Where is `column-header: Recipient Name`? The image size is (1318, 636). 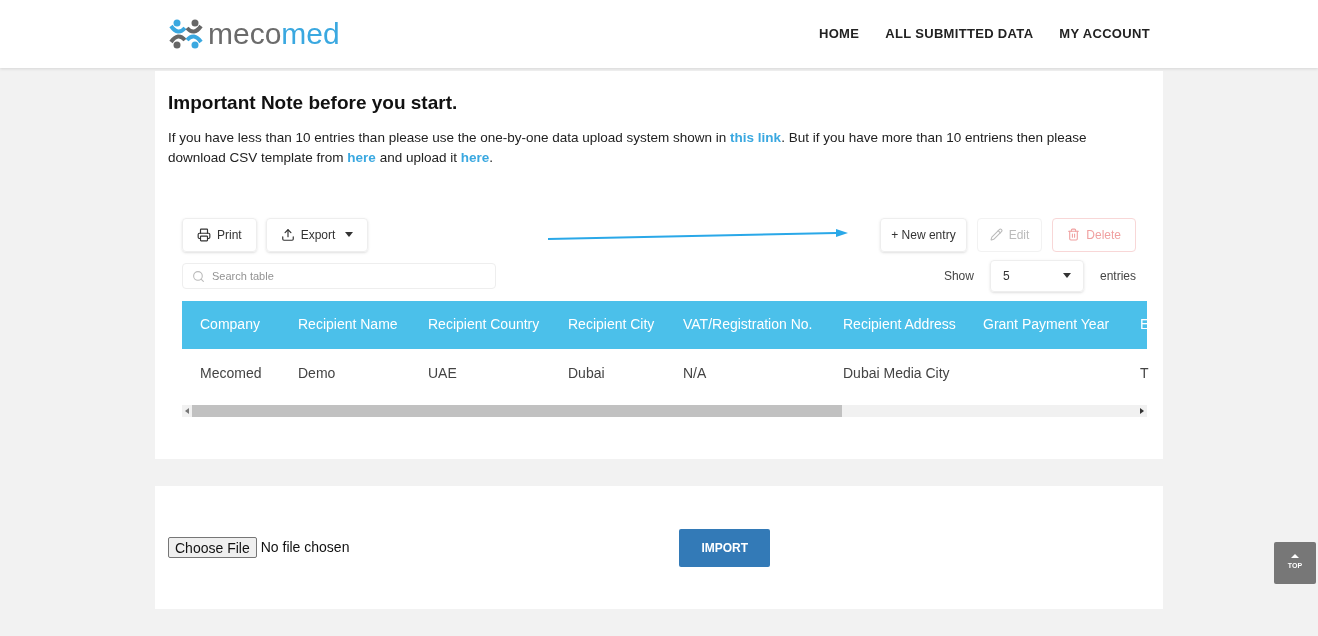
column-header: Recipient Name is located at coordinates (345, 324).